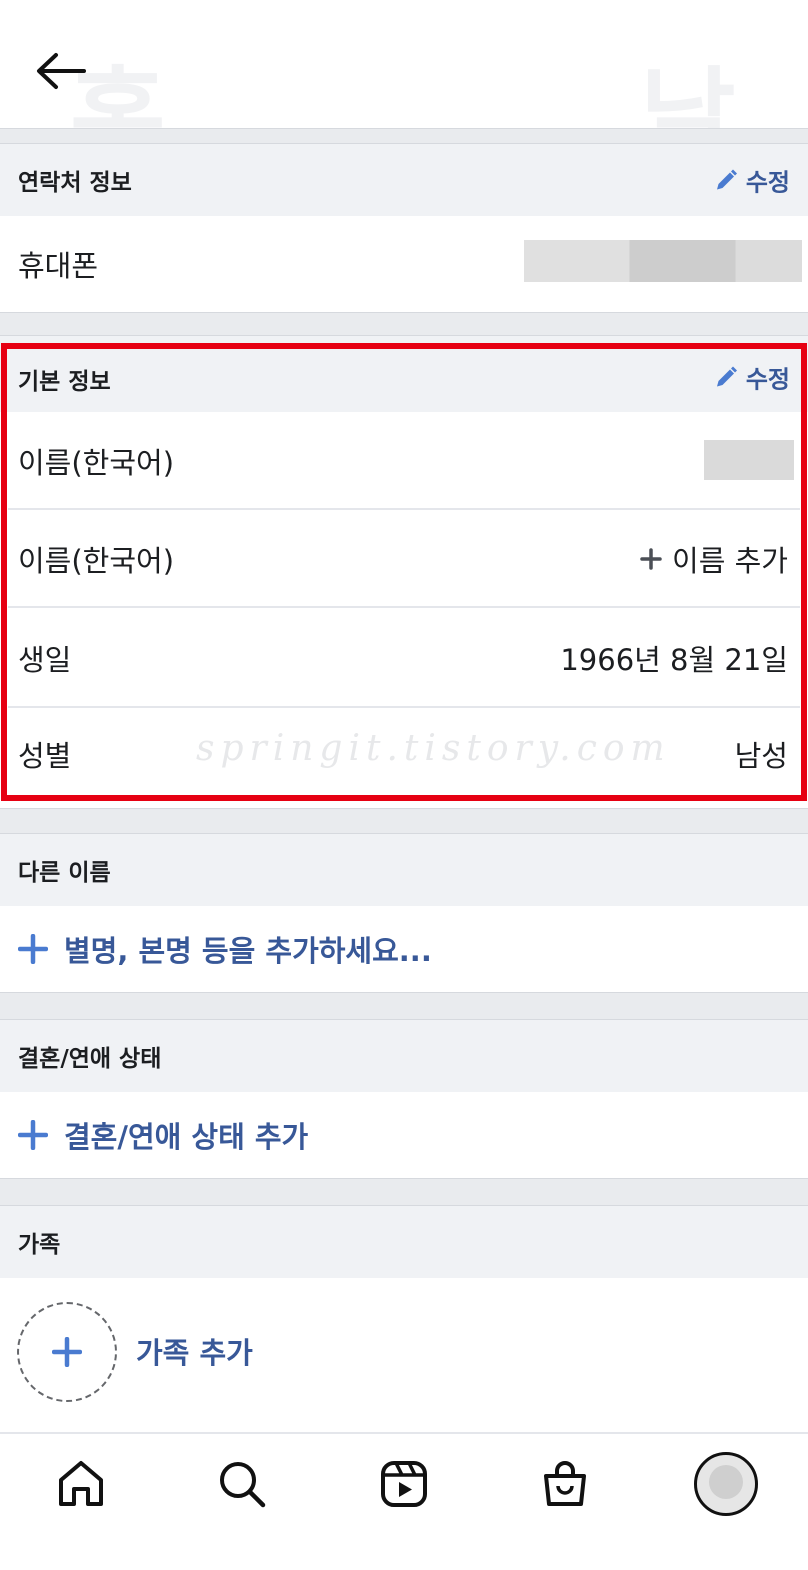 The height and width of the screenshot is (1570, 808). What do you see at coordinates (404, 180) in the screenshot?
I see `contact-info-header: 연락처 정보 수정` at bounding box center [404, 180].